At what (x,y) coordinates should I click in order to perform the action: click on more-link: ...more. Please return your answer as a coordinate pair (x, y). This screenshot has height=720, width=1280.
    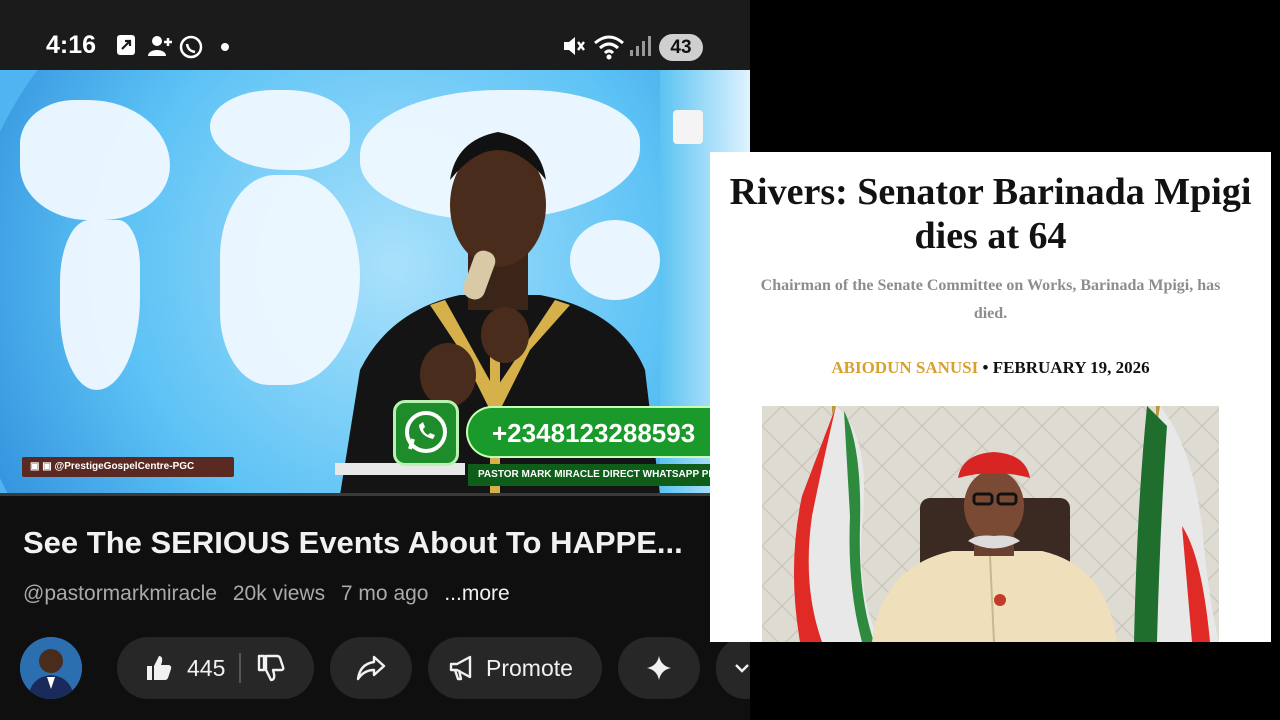
    Looking at the image, I should click on (476, 593).